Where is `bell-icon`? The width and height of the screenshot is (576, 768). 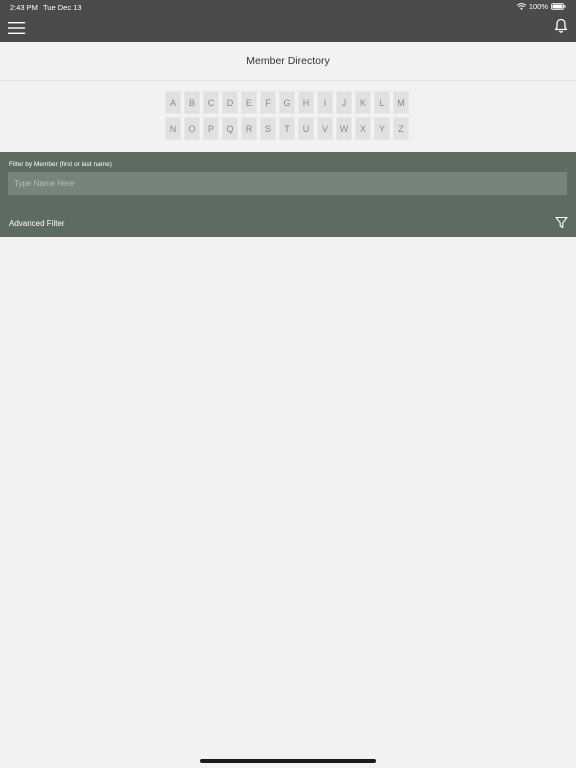
bell-icon is located at coordinates (561, 26).